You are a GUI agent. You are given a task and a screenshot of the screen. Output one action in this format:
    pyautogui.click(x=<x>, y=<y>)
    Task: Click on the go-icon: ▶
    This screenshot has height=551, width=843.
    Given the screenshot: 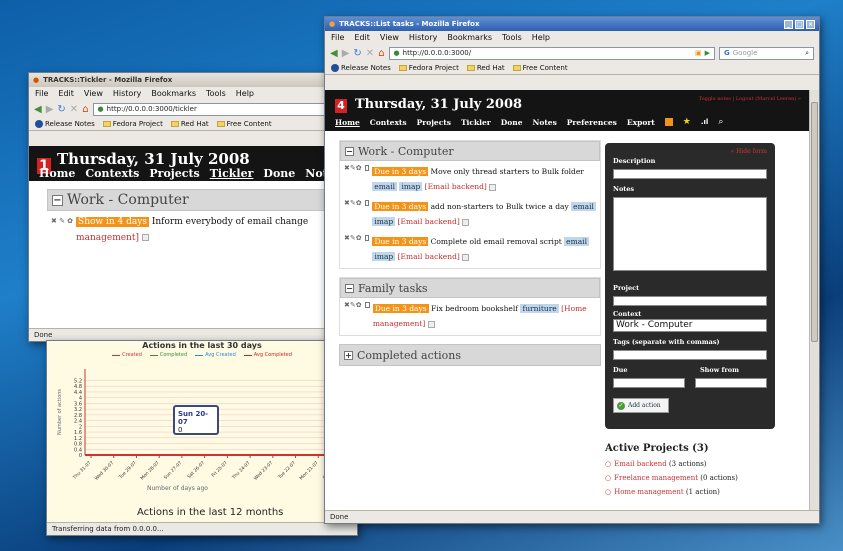 What is the action you would take?
    pyautogui.click(x=707, y=53)
    